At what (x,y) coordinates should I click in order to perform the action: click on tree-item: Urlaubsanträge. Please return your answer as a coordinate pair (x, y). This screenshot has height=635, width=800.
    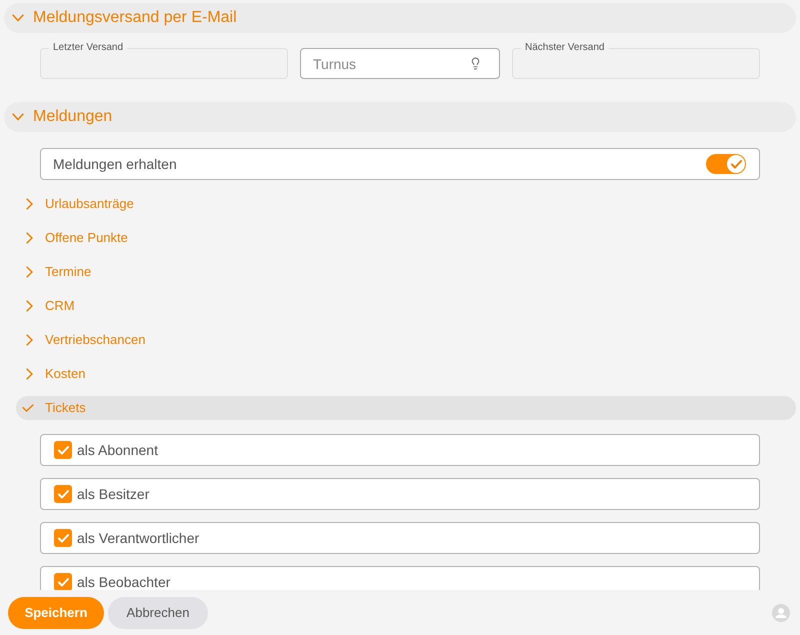
    Looking at the image, I should click on (77, 204).